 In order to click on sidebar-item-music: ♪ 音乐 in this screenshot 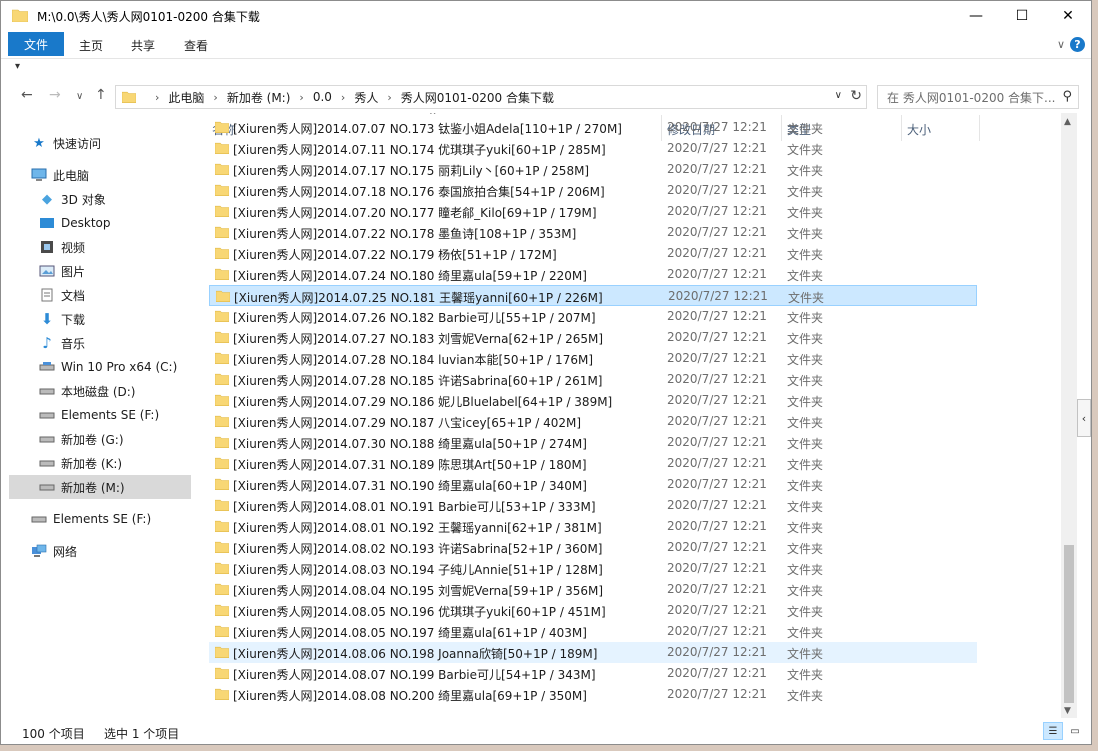, I will do `click(130, 343)`.